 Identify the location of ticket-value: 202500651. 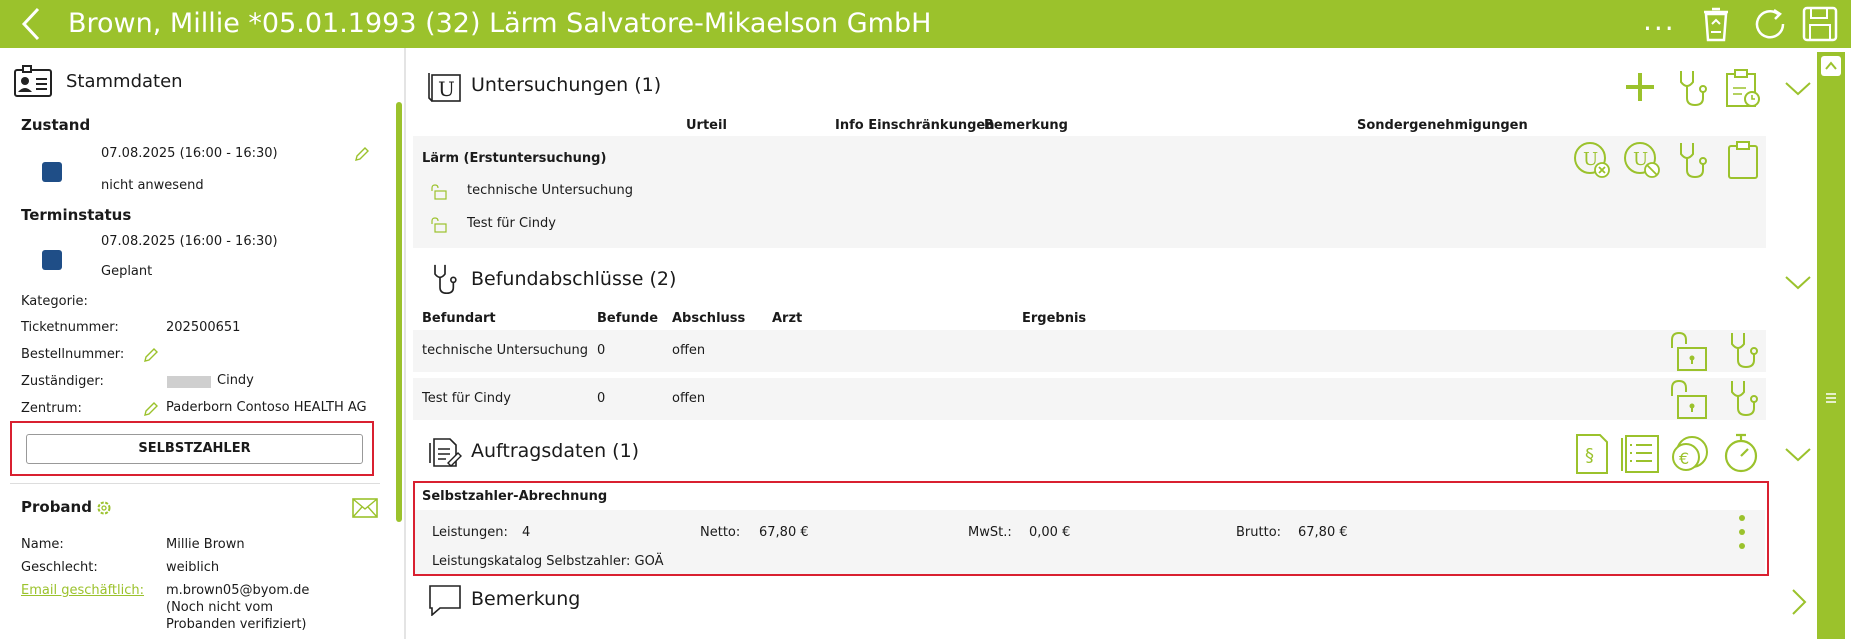
(203, 327).